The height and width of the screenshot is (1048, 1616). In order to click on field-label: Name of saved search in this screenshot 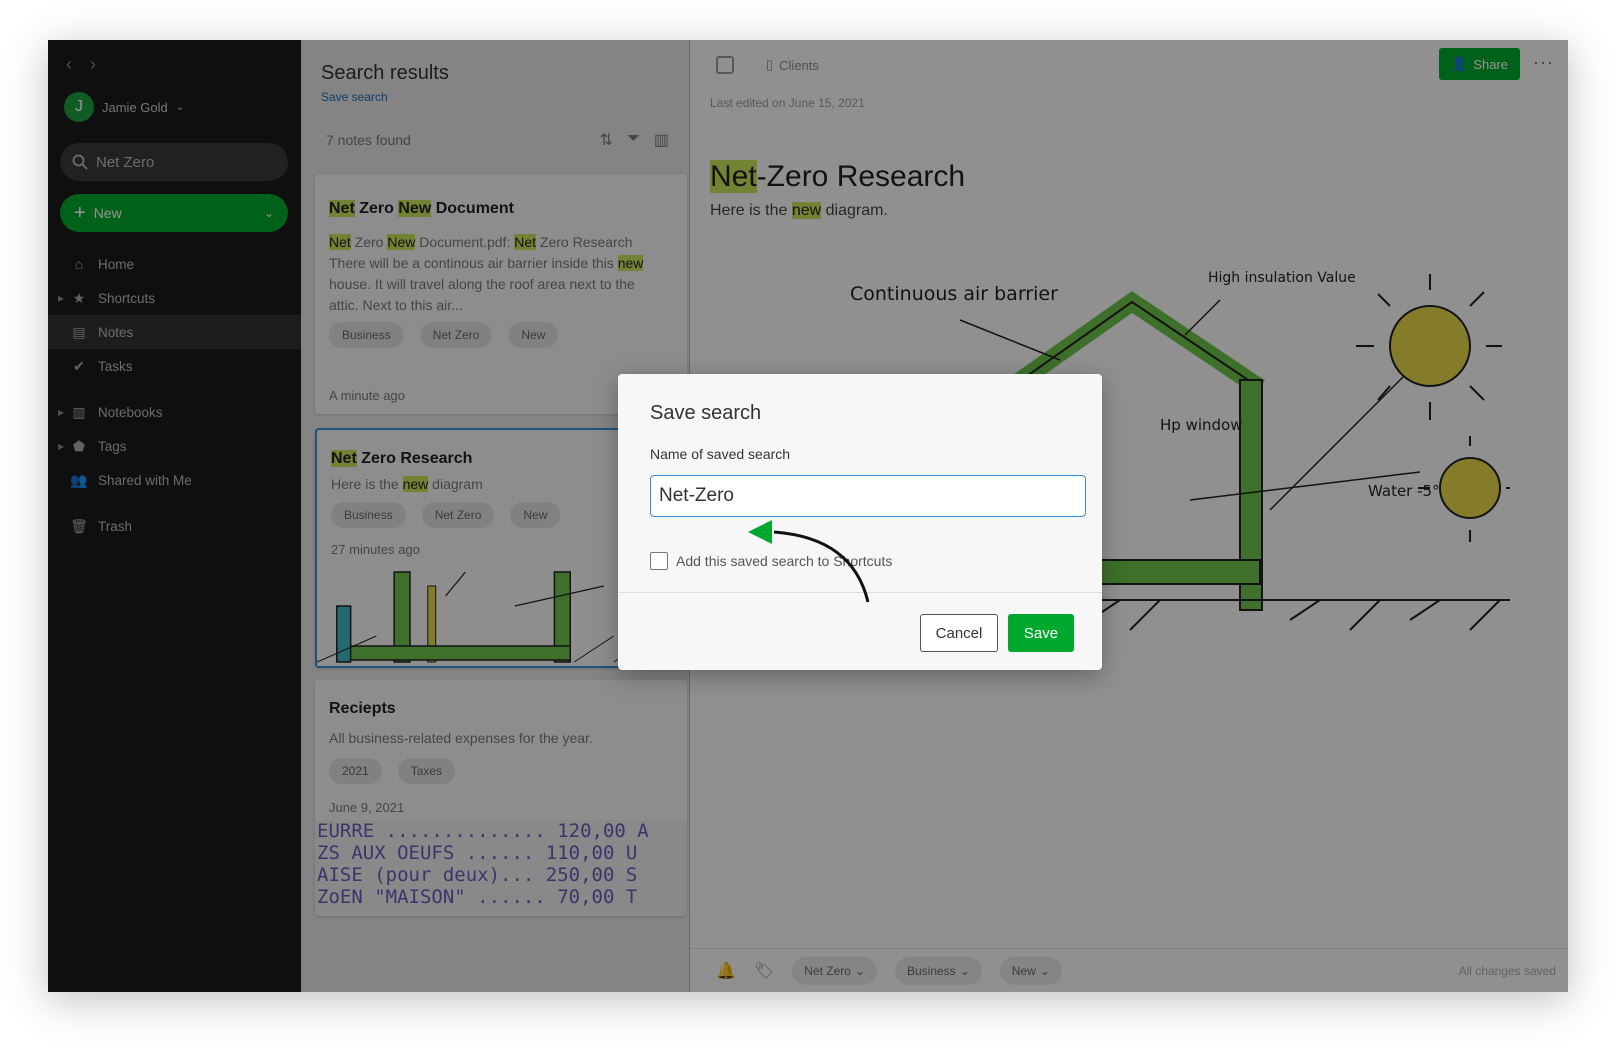, I will do `click(720, 454)`.